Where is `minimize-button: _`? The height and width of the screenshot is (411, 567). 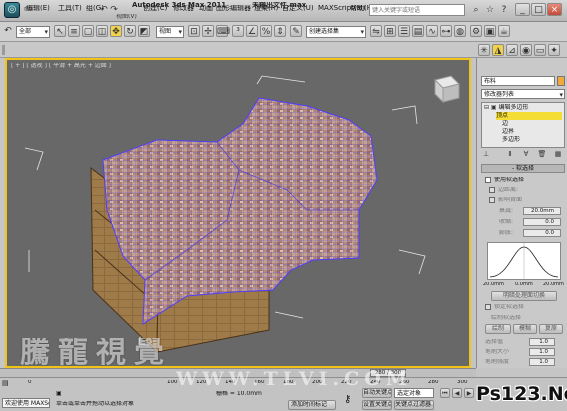 minimize-button: _ is located at coordinates (522, 9).